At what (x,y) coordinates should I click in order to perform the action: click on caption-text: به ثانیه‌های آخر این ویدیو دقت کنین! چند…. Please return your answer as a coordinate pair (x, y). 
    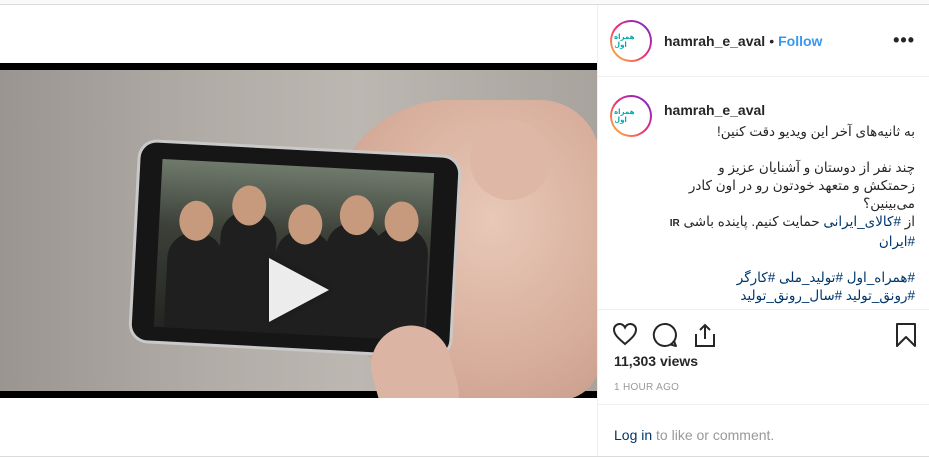
    Looking at the image, I should click on (789, 214).